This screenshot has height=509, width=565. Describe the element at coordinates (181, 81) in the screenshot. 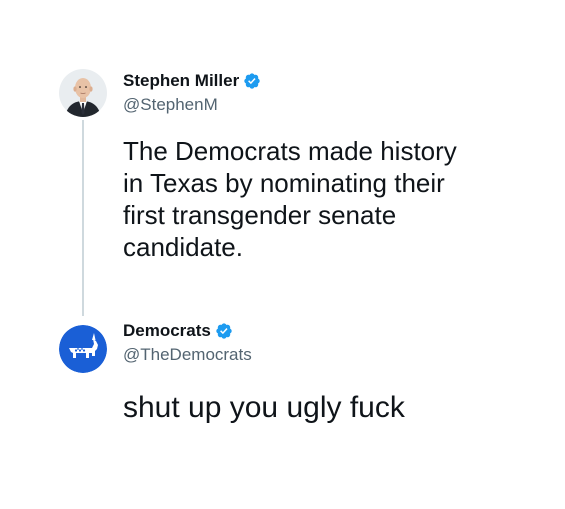

I see `display-name: Stephen Miller` at that location.